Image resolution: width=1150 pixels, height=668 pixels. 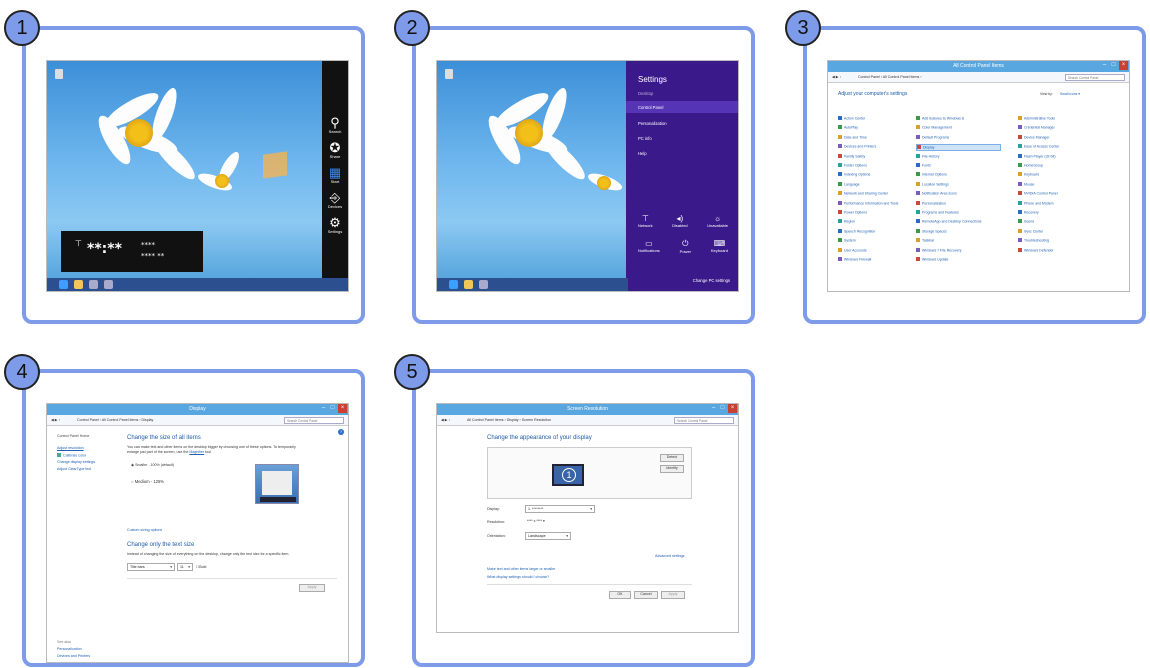 What do you see at coordinates (717, 221) in the screenshot?
I see `brightness-tile: ☼ Unavailable` at bounding box center [717, 221].